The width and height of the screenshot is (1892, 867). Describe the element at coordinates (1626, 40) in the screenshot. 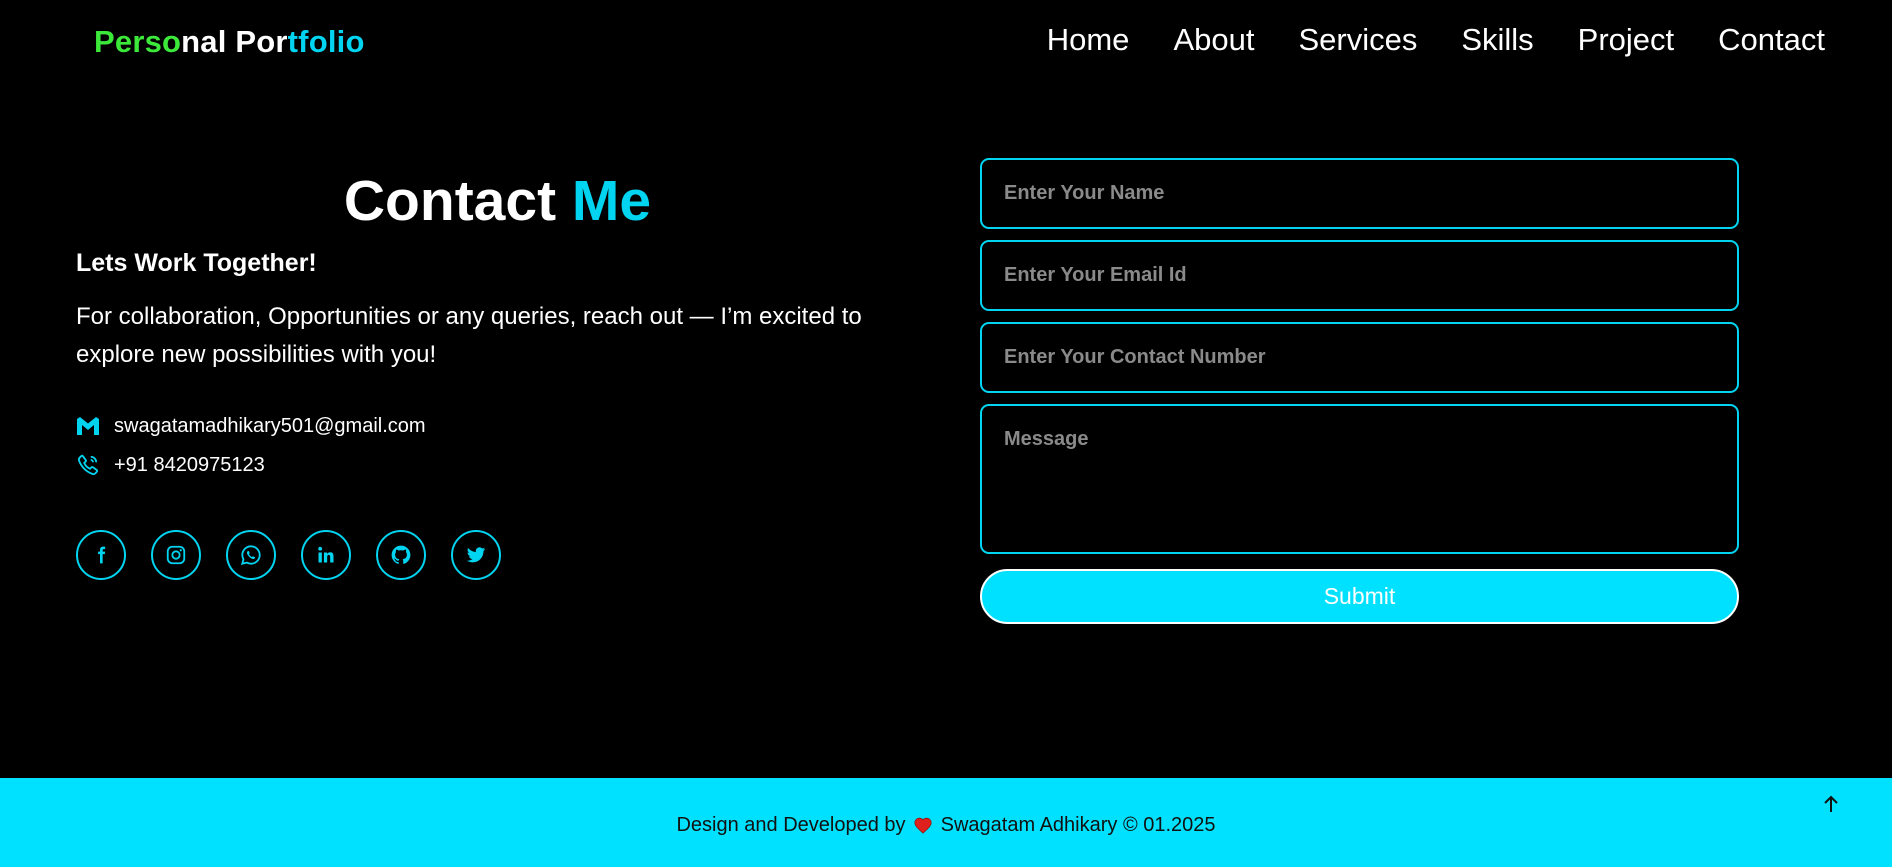

I see `nav-link-project: Project` at that location.